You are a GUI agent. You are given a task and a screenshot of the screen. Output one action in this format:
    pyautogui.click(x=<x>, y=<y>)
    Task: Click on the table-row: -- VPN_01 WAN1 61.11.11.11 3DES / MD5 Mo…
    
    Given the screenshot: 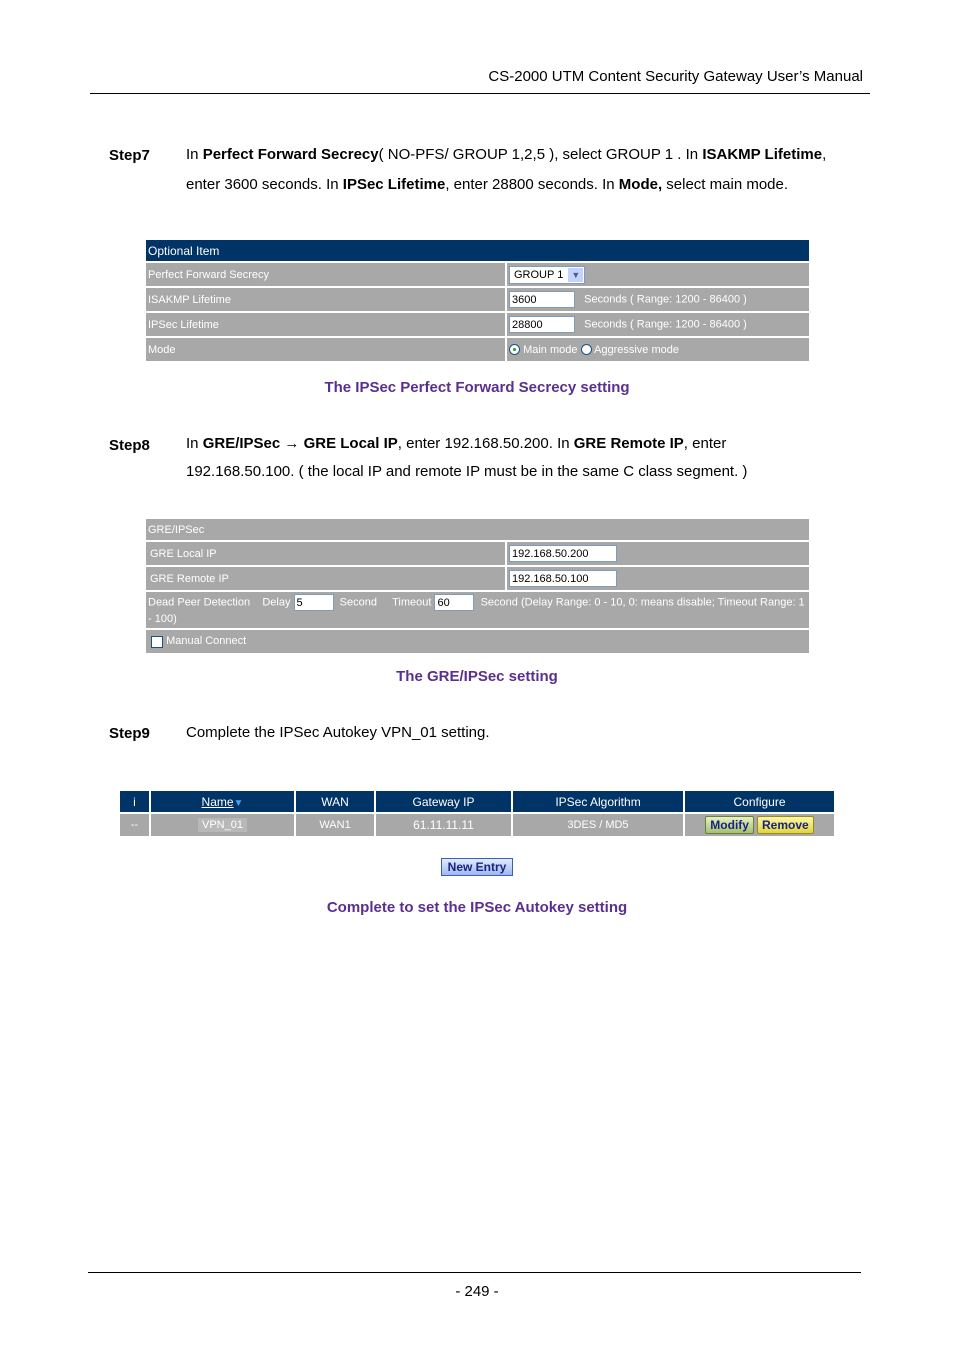 What is the action you would take?
    pyautogui.click(x=477, y=824)
    